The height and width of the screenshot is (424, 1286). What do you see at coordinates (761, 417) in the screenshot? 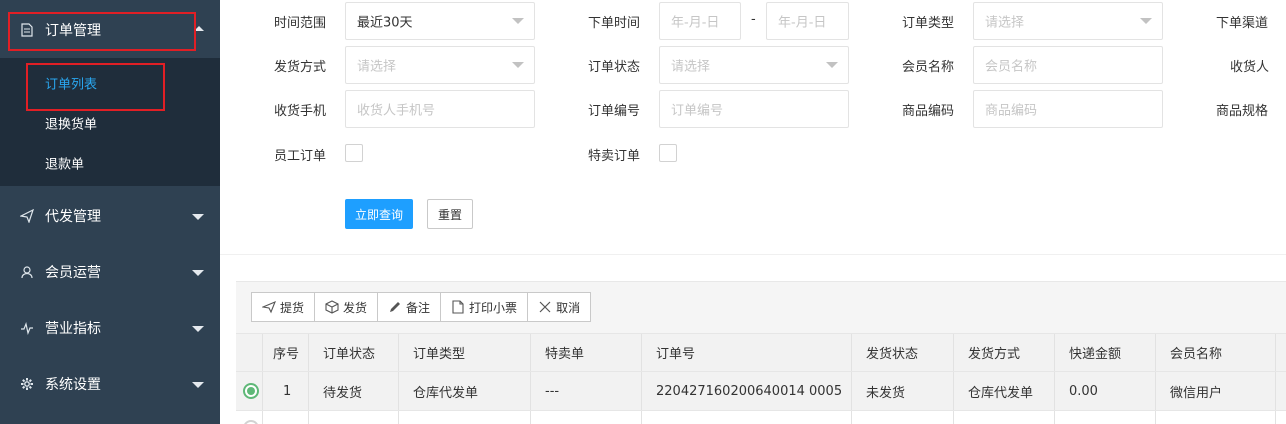
I see `table-row` at bounding box center [761, 417].